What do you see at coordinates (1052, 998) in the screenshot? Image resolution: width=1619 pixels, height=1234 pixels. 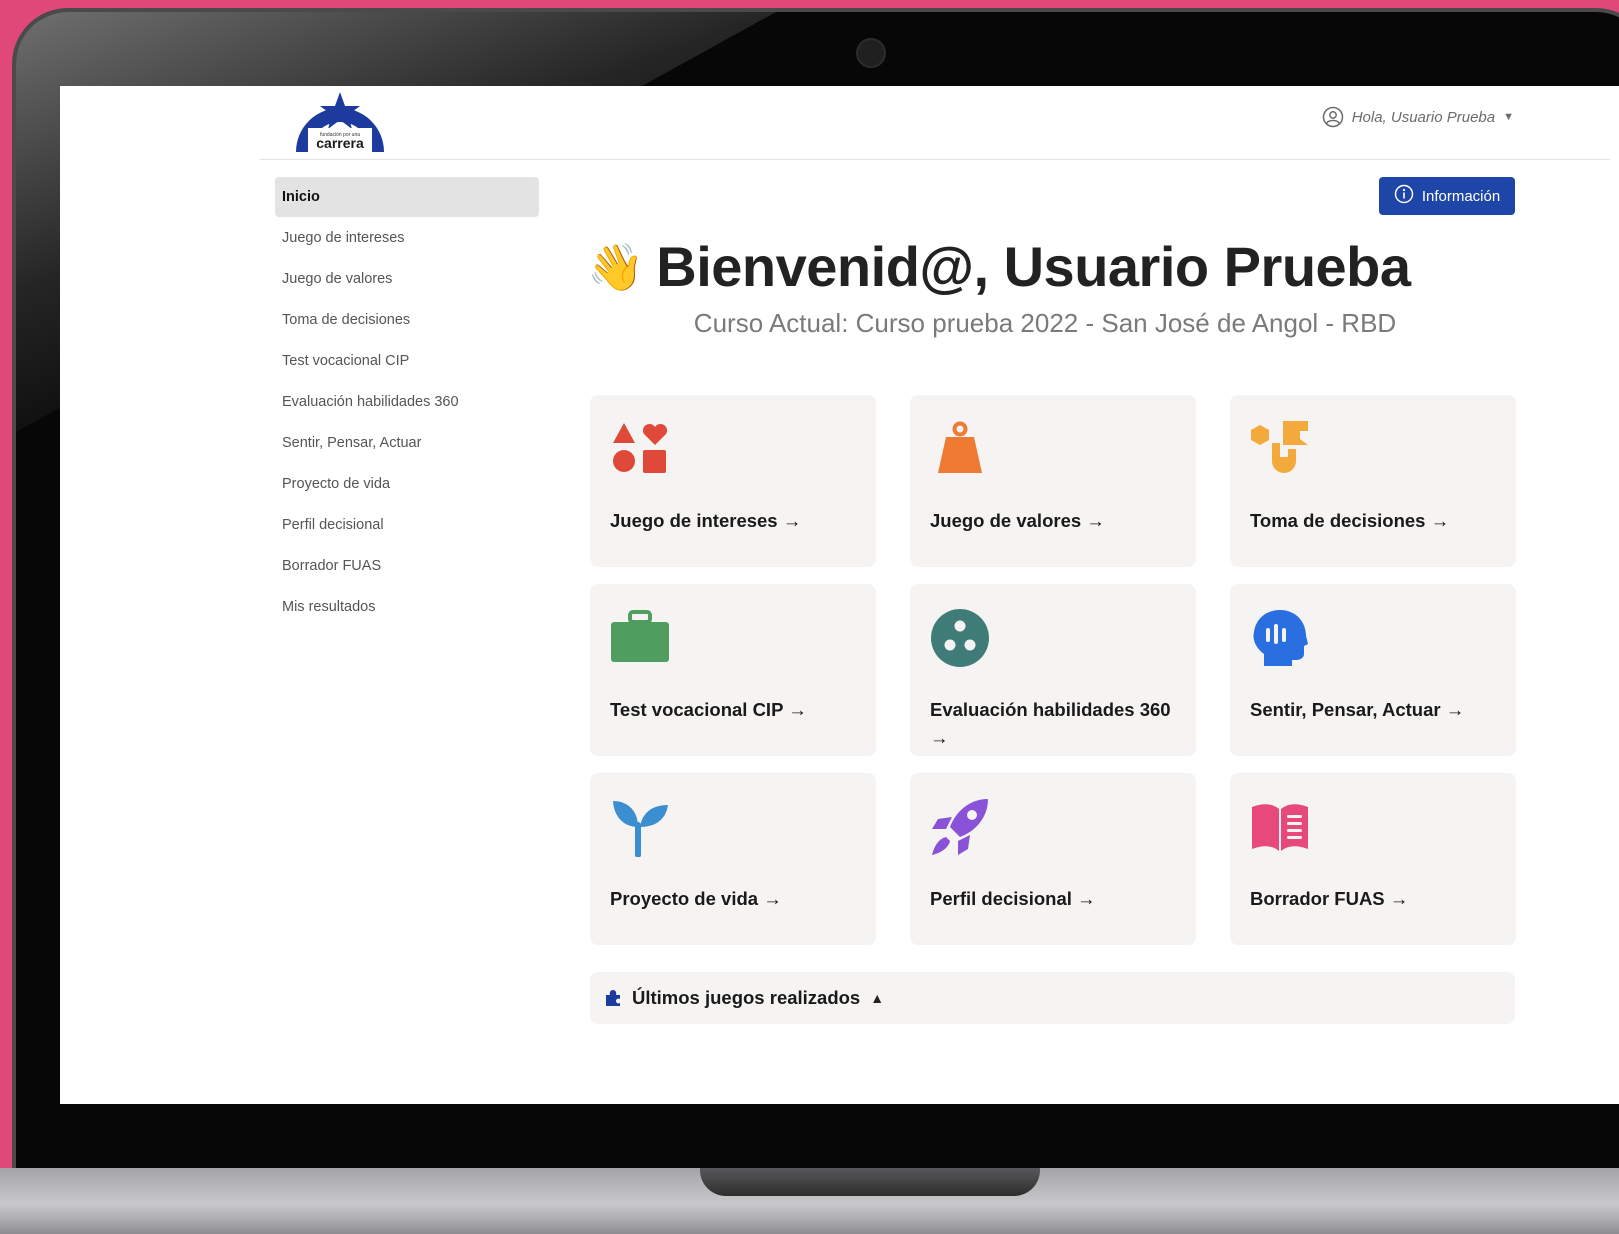 I see `recent-games-toggle: Últimos juegos realizados ▲` at bounding box center [1052, 998].